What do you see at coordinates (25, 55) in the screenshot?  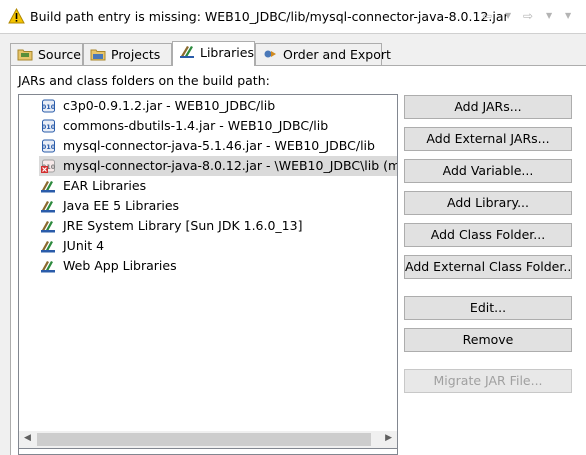 I see `source-folder-icon` at bounding box center [25, 55].